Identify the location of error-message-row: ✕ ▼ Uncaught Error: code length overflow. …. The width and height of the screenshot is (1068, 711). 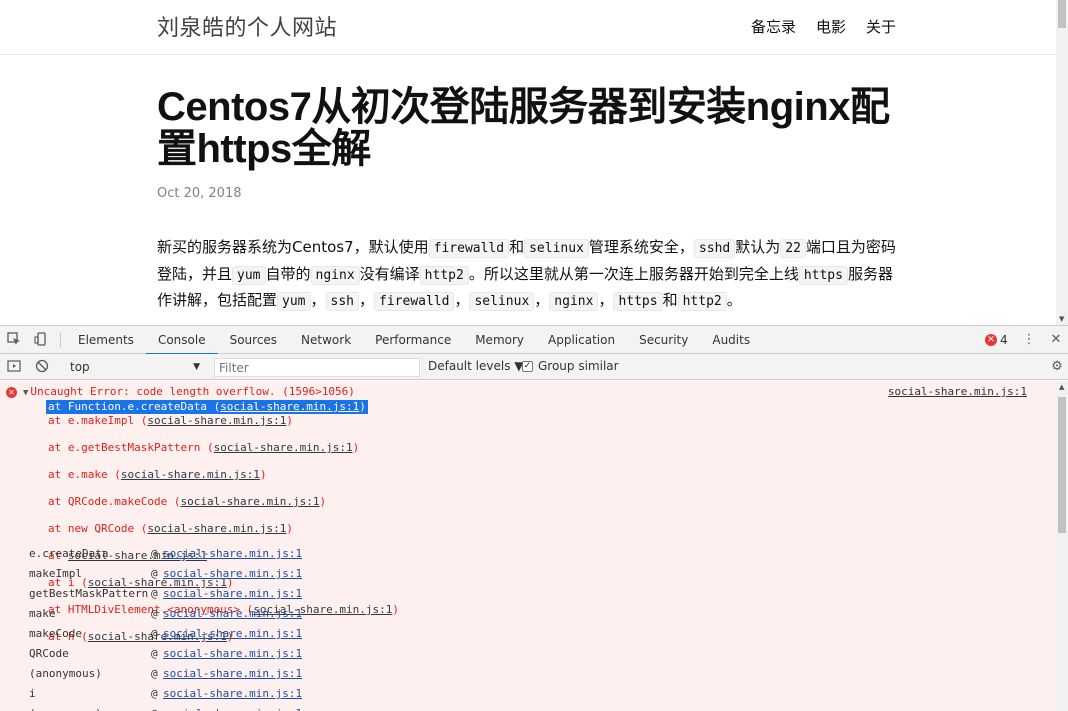
(180, 391).